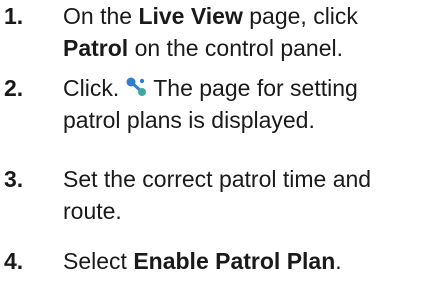  What do you see at coordinates (189, 120) in the screenshot?
I see `text-segment: patrol plans is displayed.` at bounding box center [189, 120].